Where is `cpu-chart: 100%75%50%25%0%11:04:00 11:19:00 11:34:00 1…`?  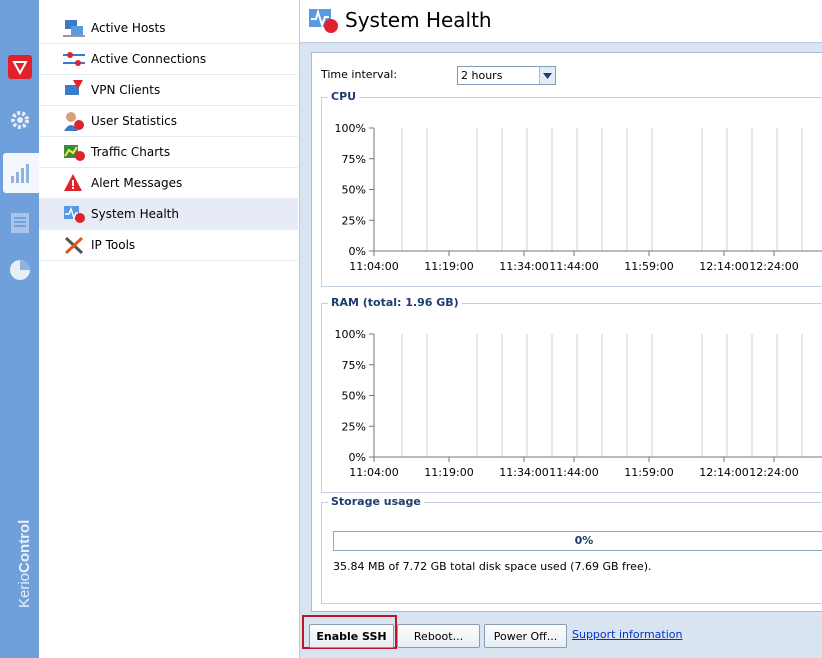
cpu-chart: 100%75%50%25%0%11:04:00 11:19:00 11:34:00 1… is located at coordinates (578, 197).